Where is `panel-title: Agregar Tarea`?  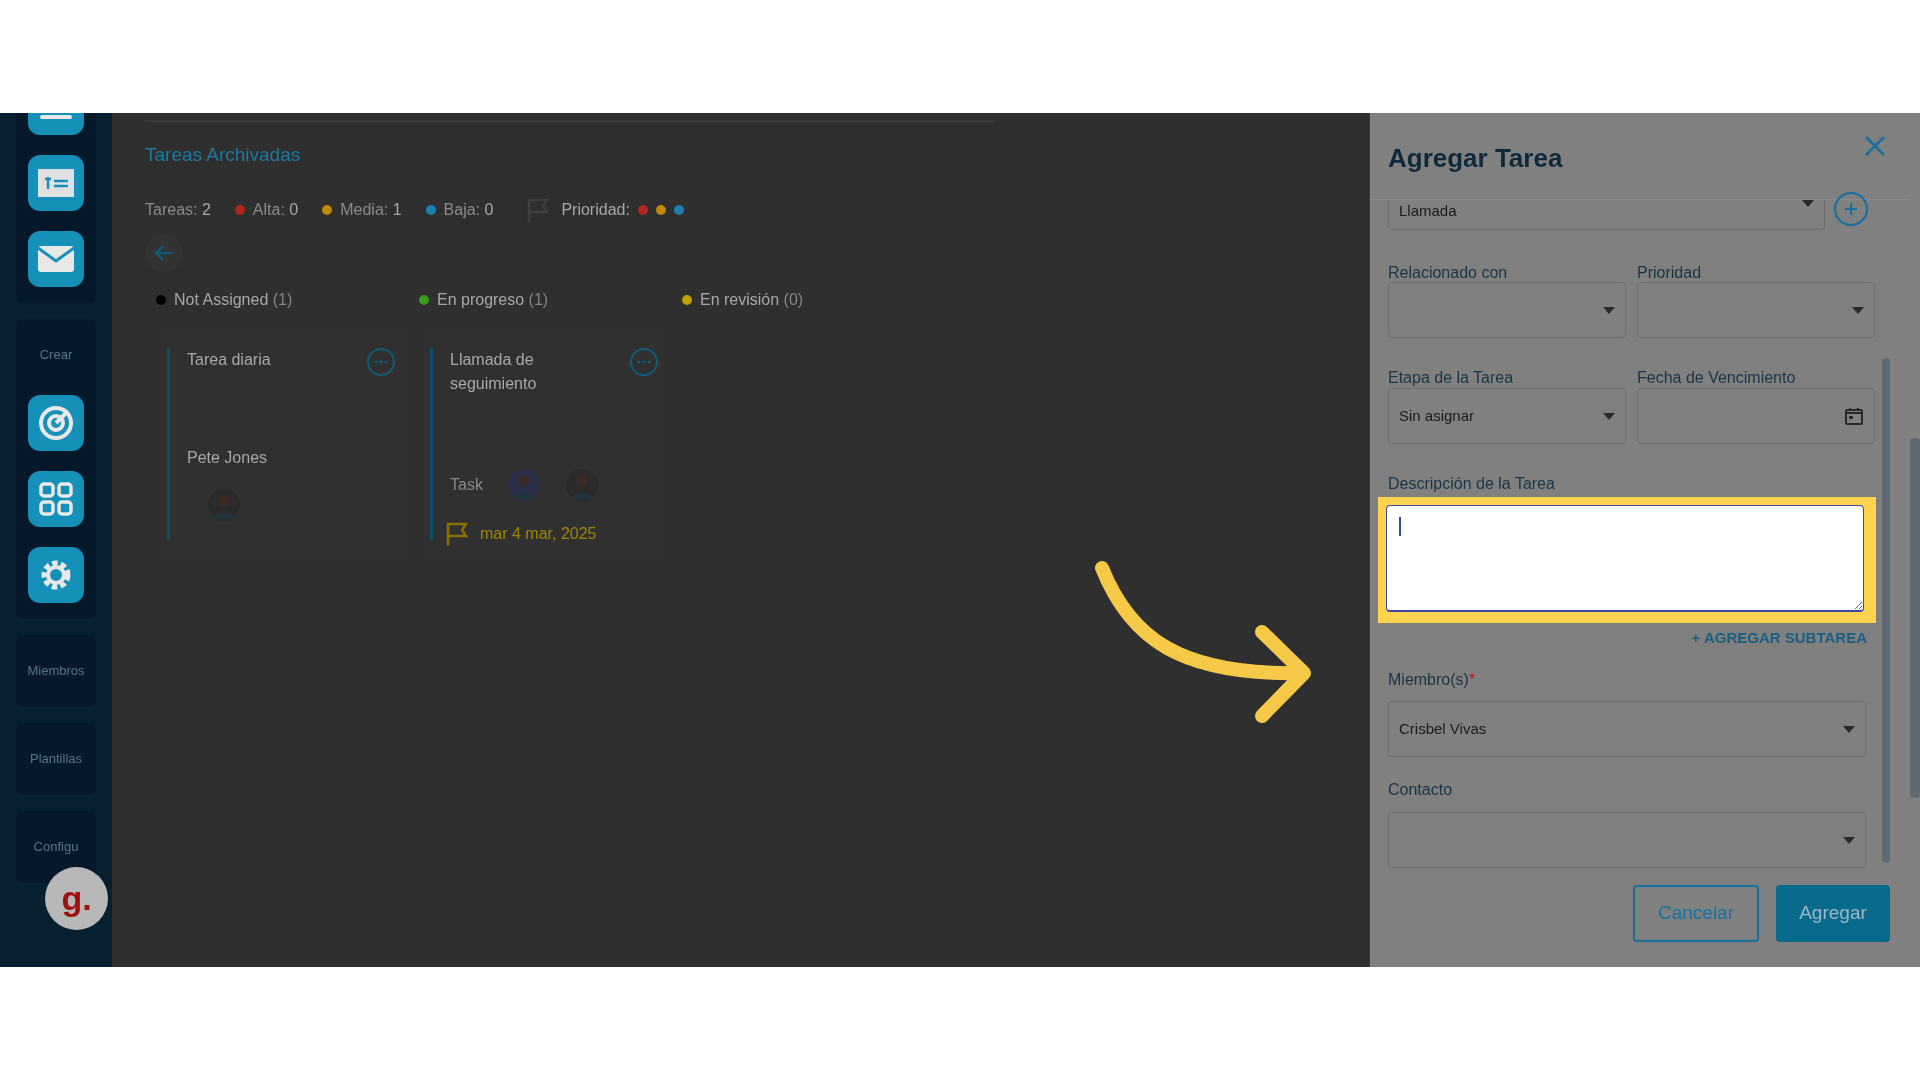 panel-title: Agregar Tarea is located at coordinates (1475, 158).